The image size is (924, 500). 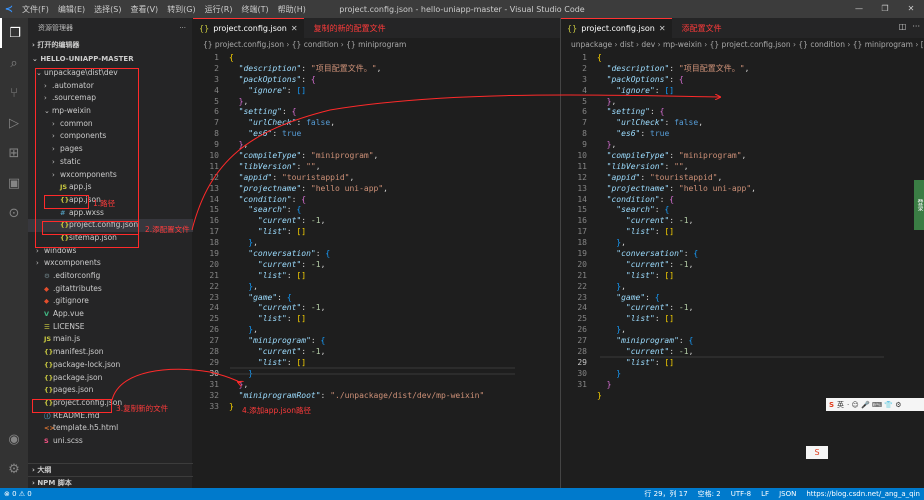 I want to click on menu-item: 帮助(H), so click(x=292, y=9).